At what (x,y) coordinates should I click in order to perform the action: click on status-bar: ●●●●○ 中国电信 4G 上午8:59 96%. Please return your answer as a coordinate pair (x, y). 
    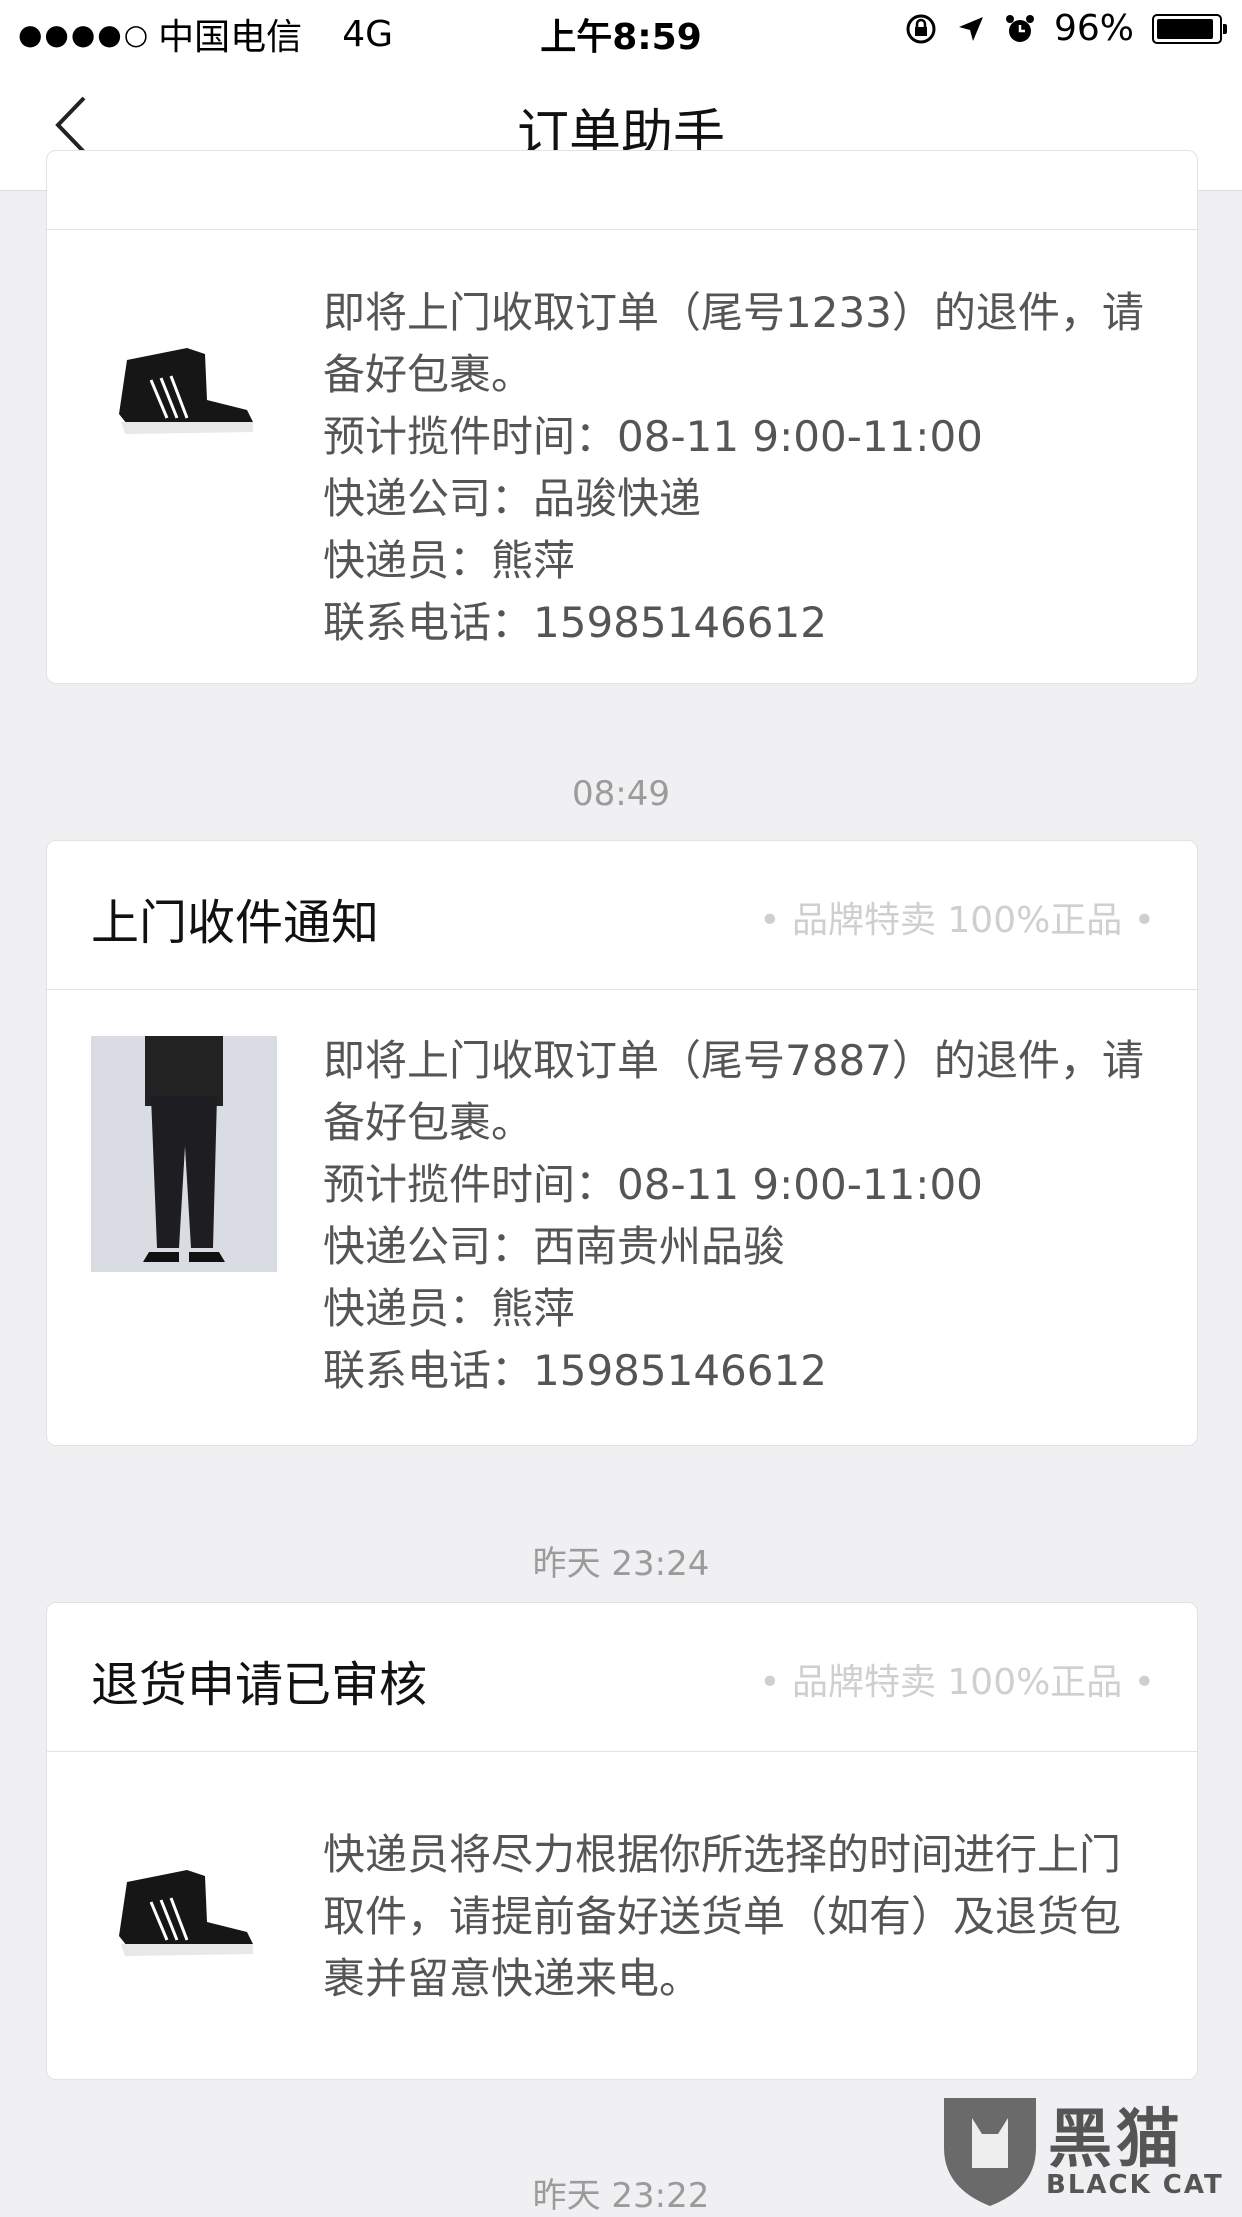
    Looking at the image, I should click on (621, 31).